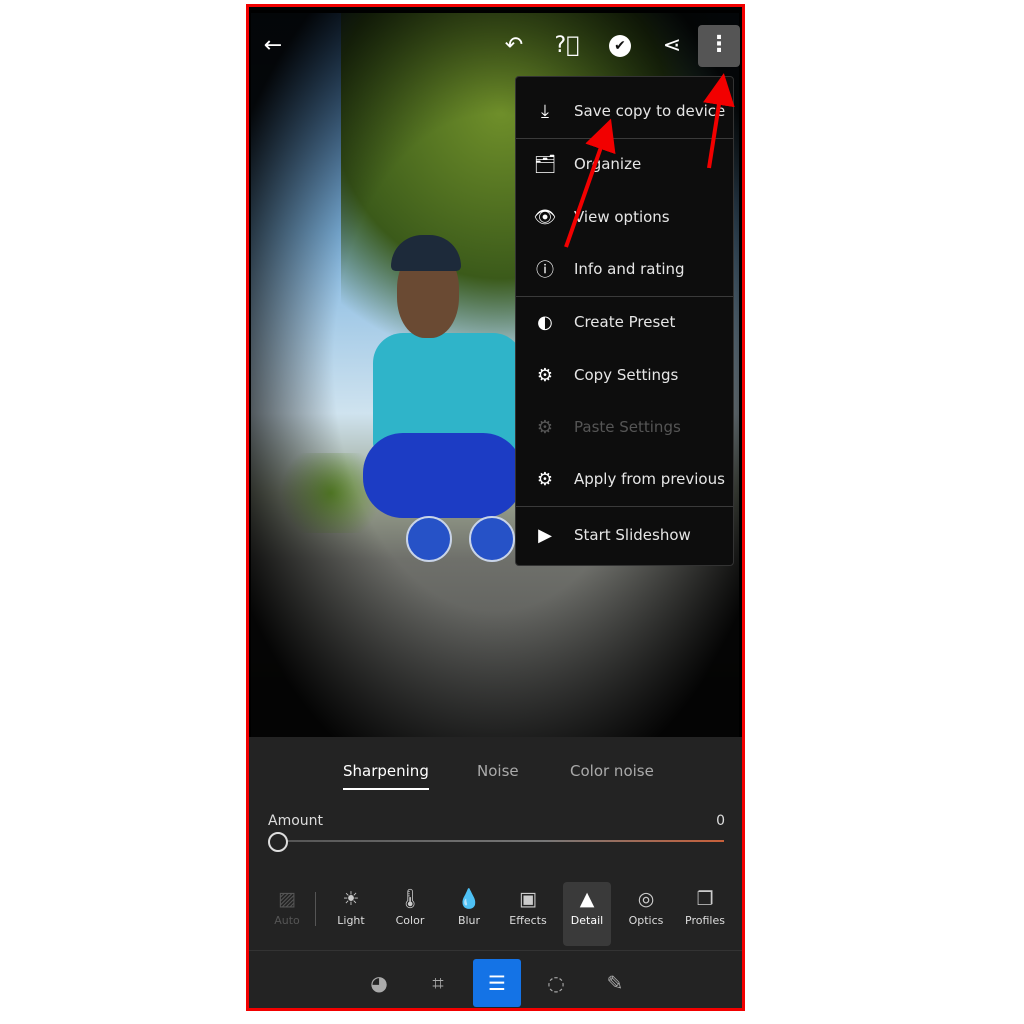 The width and height of the screenshot is (1024, 1024). I want to click on tool-optics: ◎ Optics, so click(646, 914).